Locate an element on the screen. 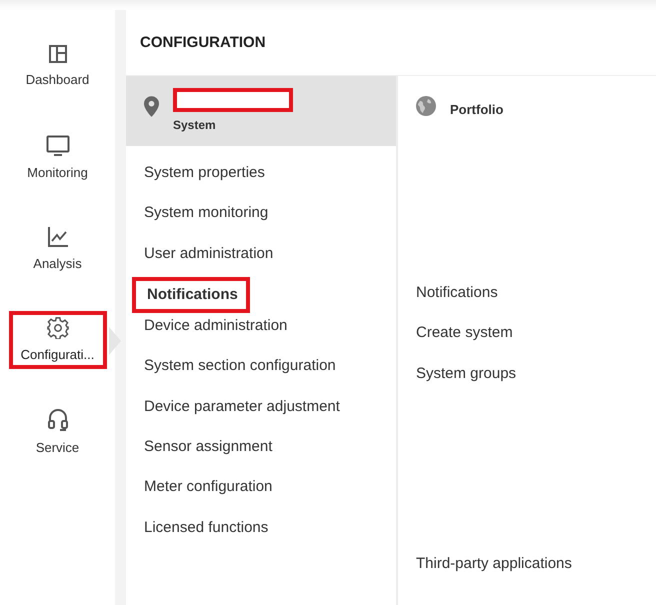  menu-item: Create system is located at coordinates (527, 340).